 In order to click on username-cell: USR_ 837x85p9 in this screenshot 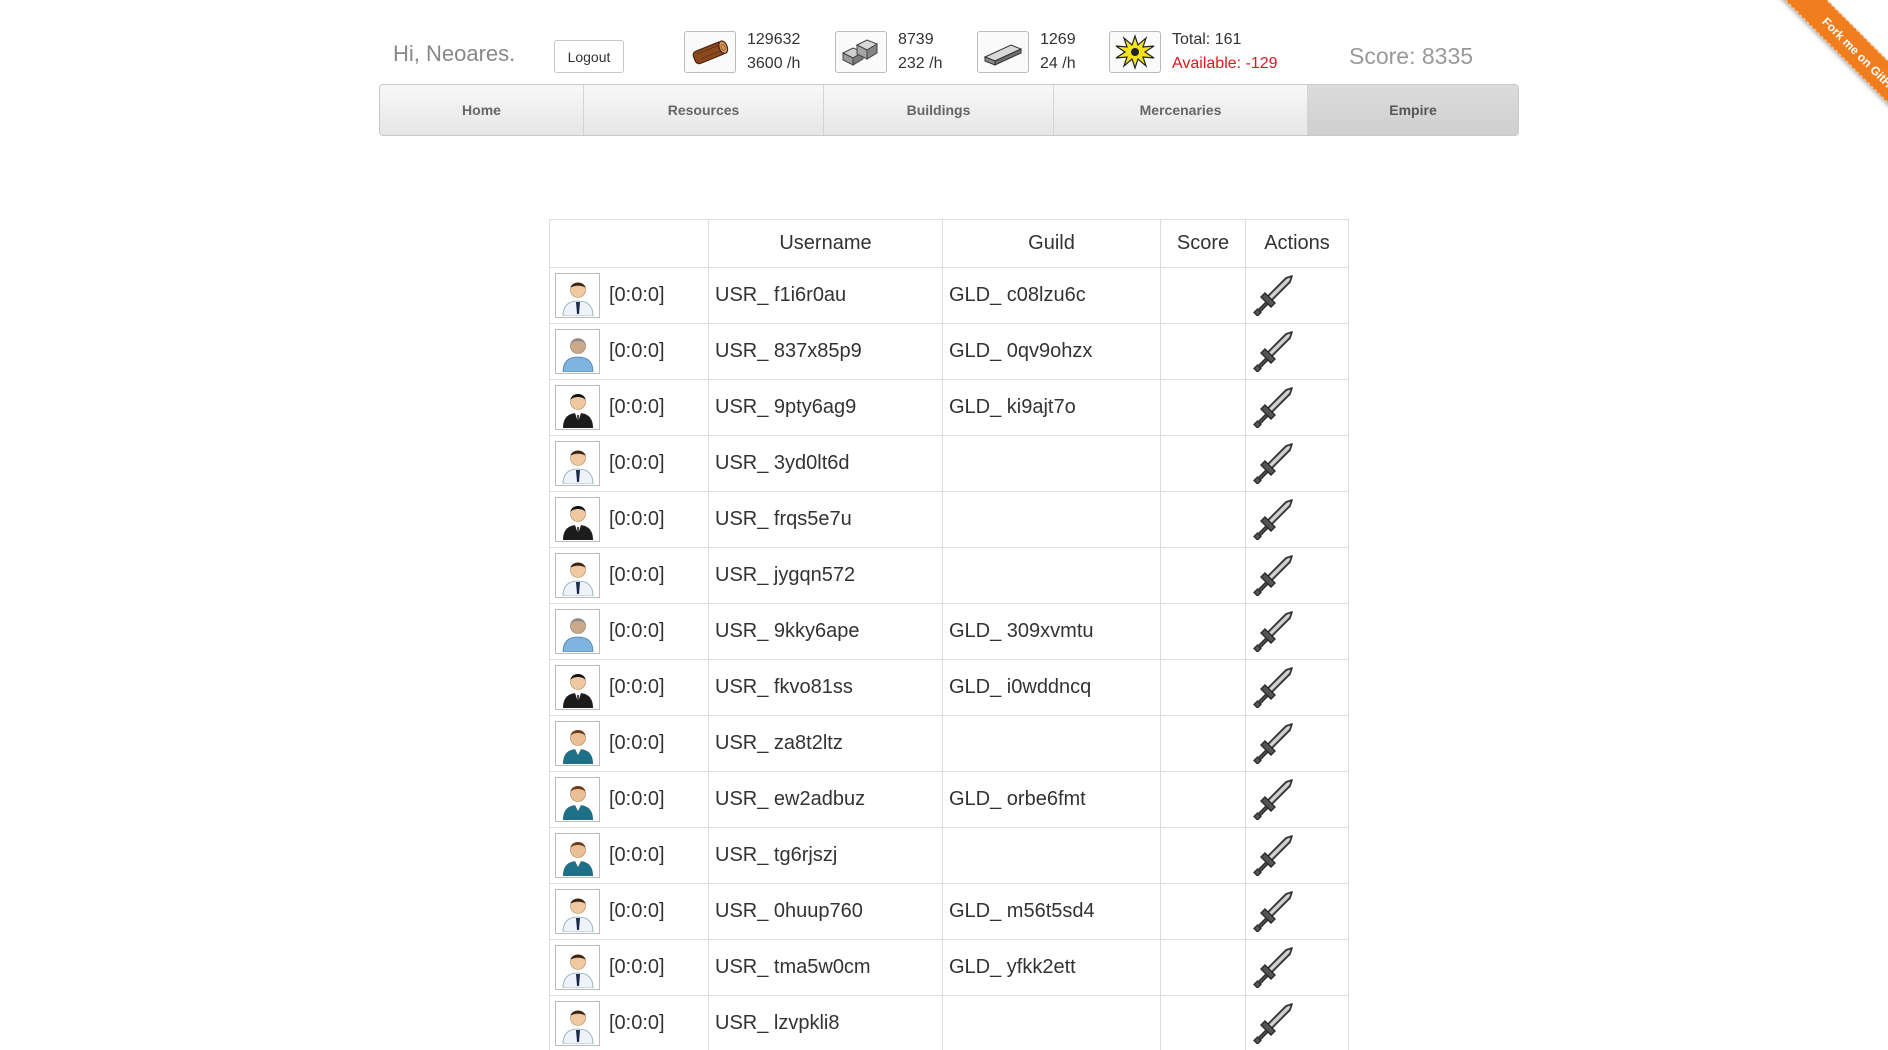, I will do `click(825, 351)`.